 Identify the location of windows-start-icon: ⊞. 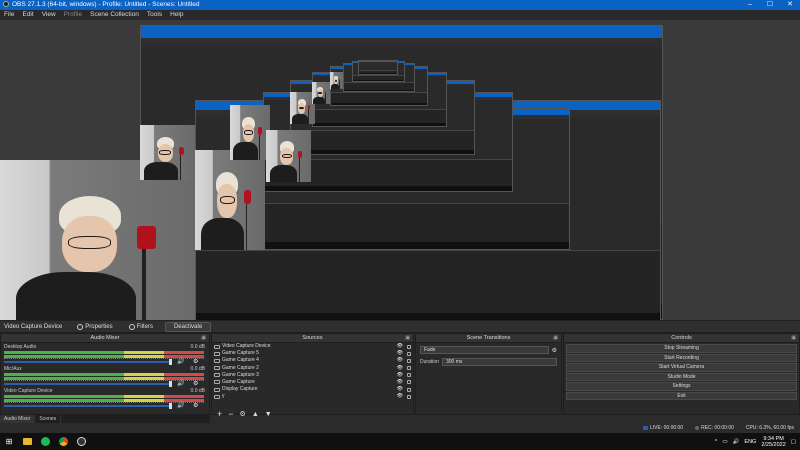
(9, 441).